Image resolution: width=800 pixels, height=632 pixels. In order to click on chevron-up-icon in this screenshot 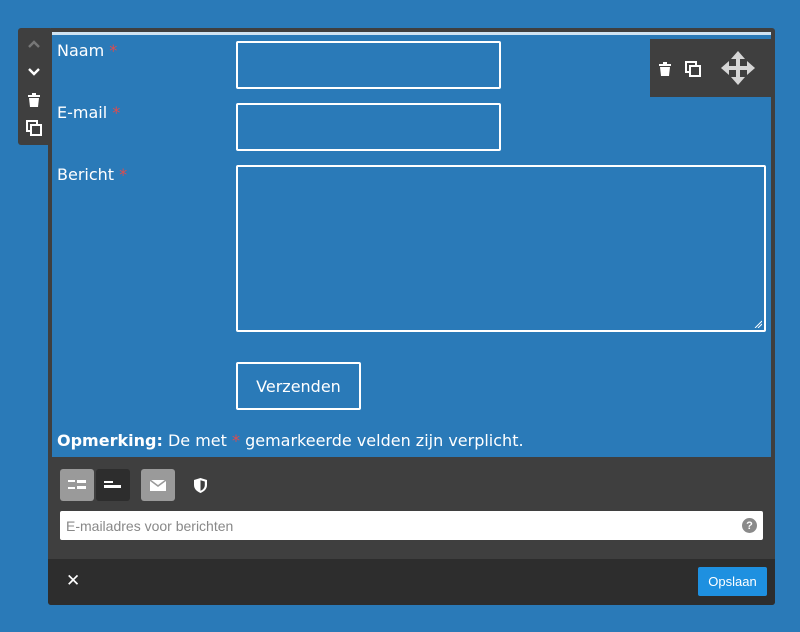, I will do `click(34, 44)`.